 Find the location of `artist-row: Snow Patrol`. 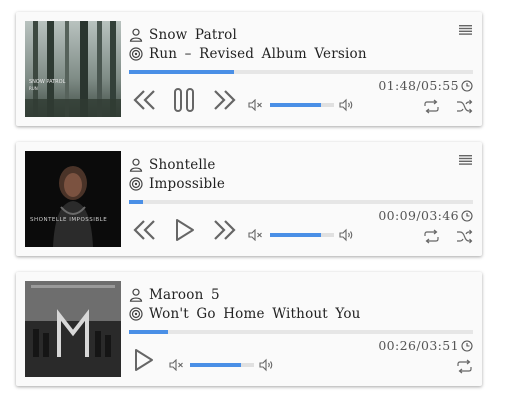

artist-row: Snow Patrol is located at coordinates (183, 35).